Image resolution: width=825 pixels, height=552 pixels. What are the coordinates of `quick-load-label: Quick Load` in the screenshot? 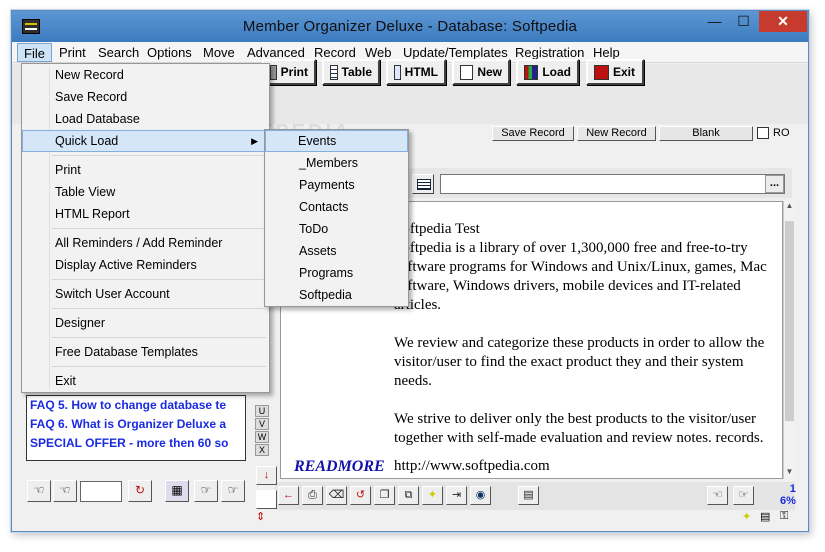 It's located at (87, 141).